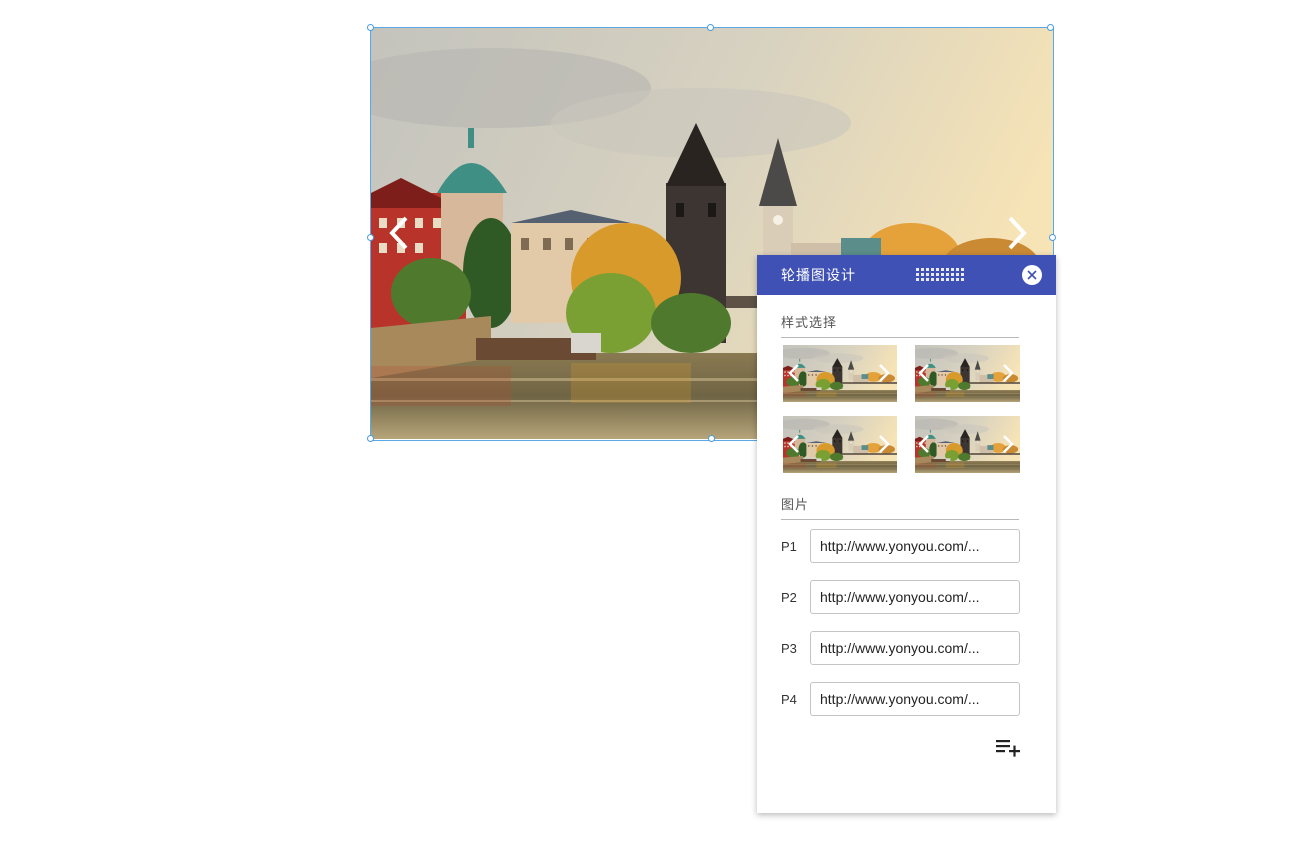 This screenshot has height=843, width=1296. What do you see at coordinates (1052, 237) in the screenshot?
I see `resize-handle-right` at bounding box center [1052, 237].